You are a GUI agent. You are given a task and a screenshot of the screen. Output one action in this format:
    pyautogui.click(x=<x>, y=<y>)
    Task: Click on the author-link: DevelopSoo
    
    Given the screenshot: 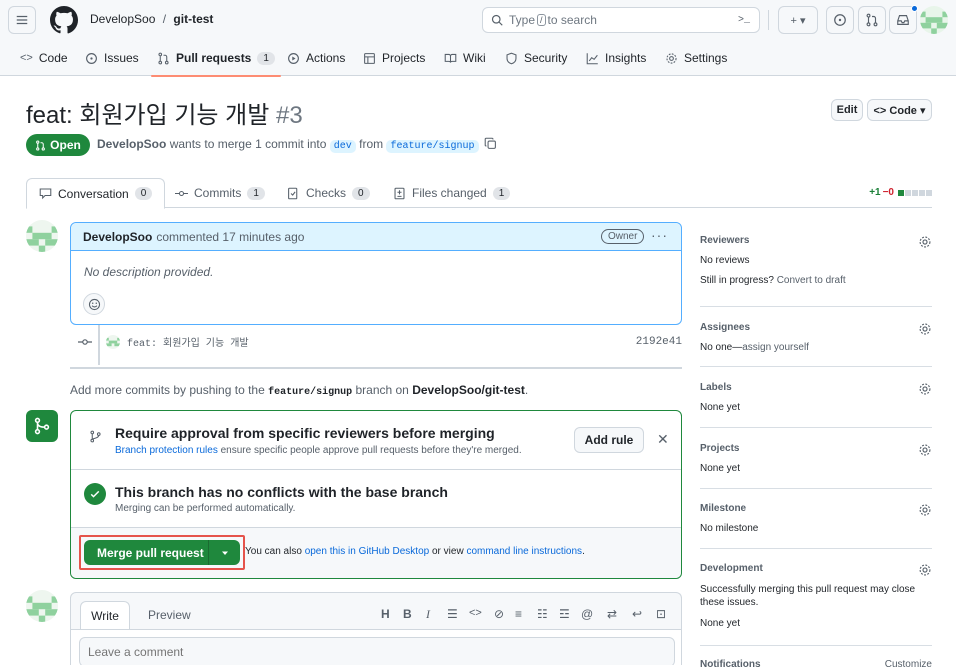 What is the action you would take?
    pyautogui.click(x=131, y=144)
    